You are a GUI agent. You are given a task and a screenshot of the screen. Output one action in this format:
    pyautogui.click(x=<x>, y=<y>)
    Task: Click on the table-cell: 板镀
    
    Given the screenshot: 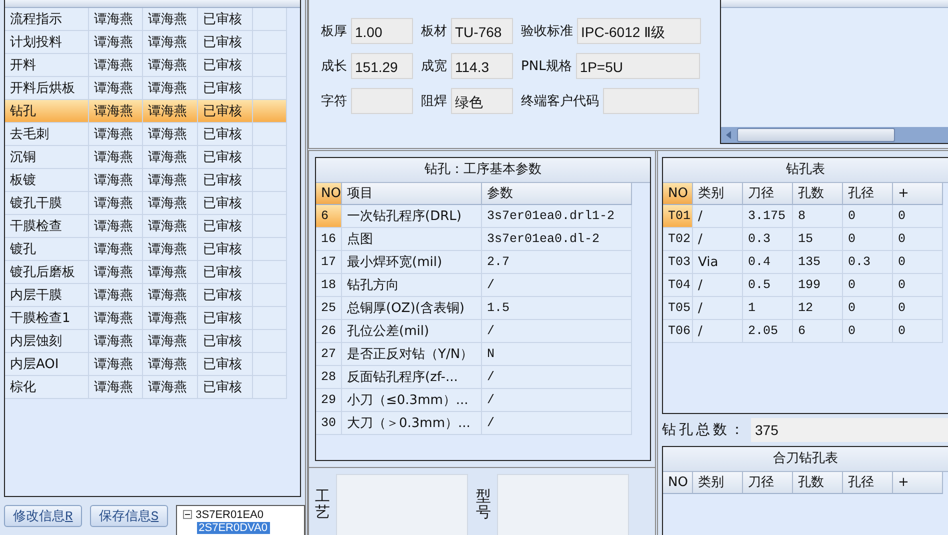 What is the action you would take?
    pyautogui.click(x=47, y=180)
    